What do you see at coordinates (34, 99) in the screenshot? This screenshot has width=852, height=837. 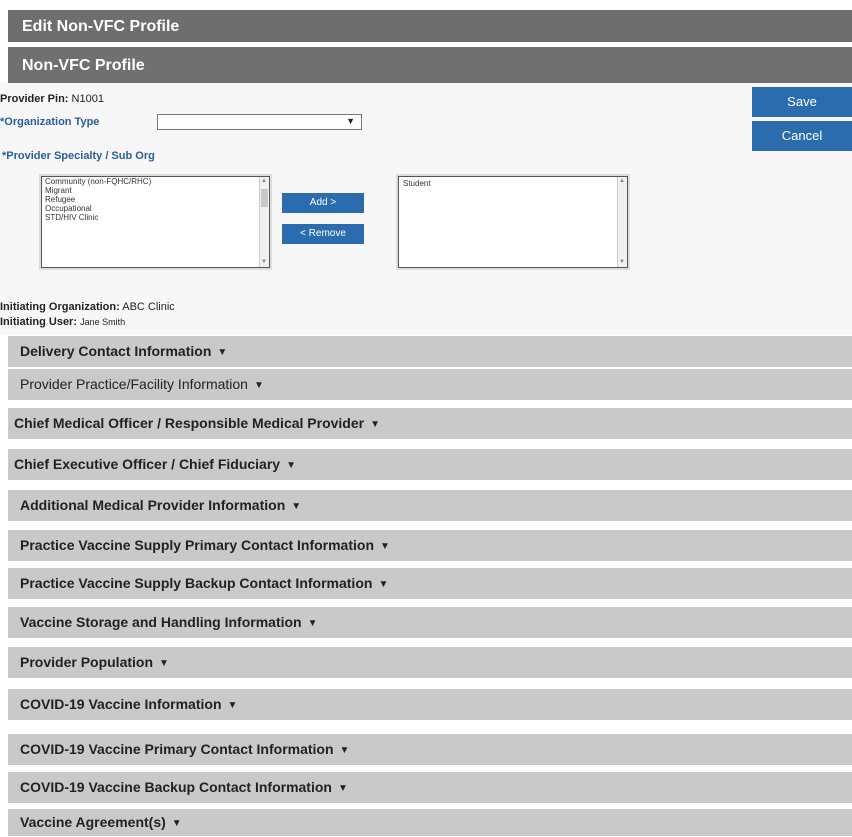 I see `provider-pin-label: Provider Pin:` at bounding box center [34, 99].